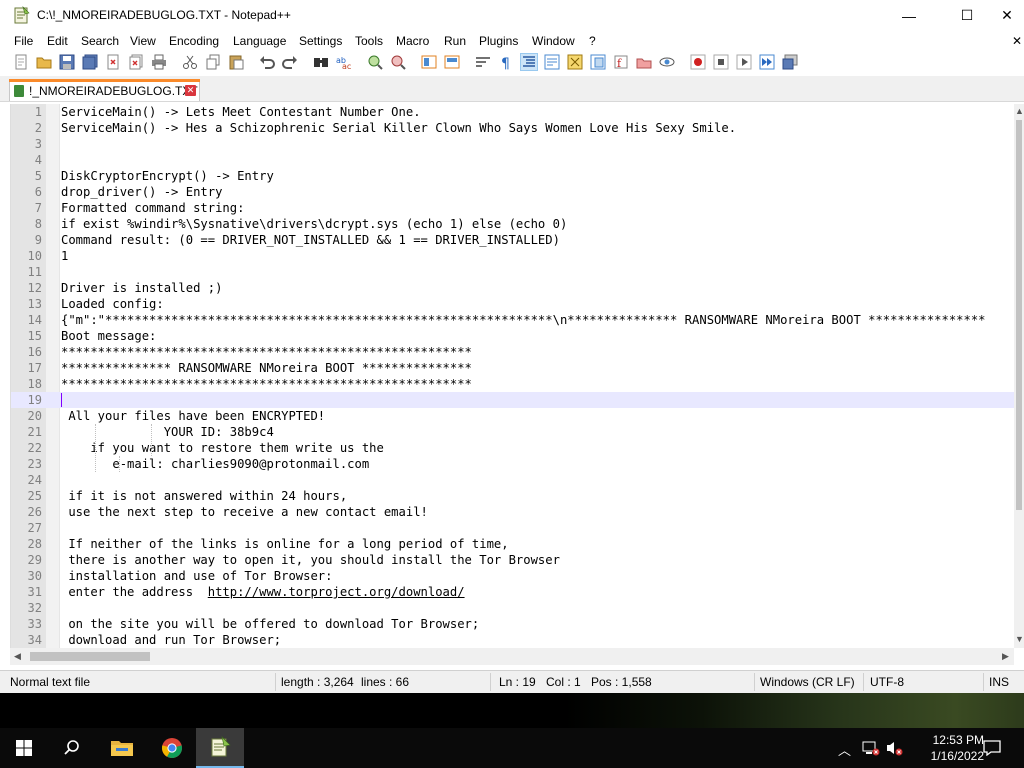 The image size is (1024, 768). I want to click on status-encoding: UTF-8, so click(887, 682).